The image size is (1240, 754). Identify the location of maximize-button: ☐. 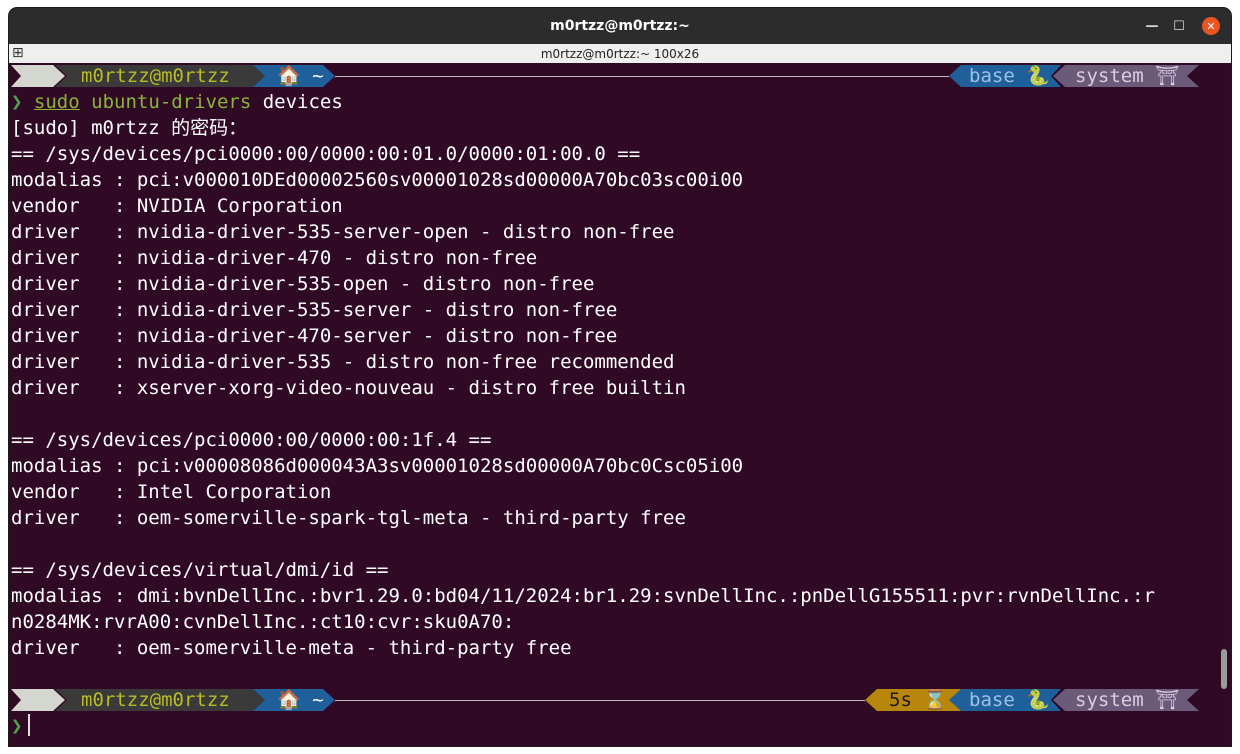
(1179, 26).